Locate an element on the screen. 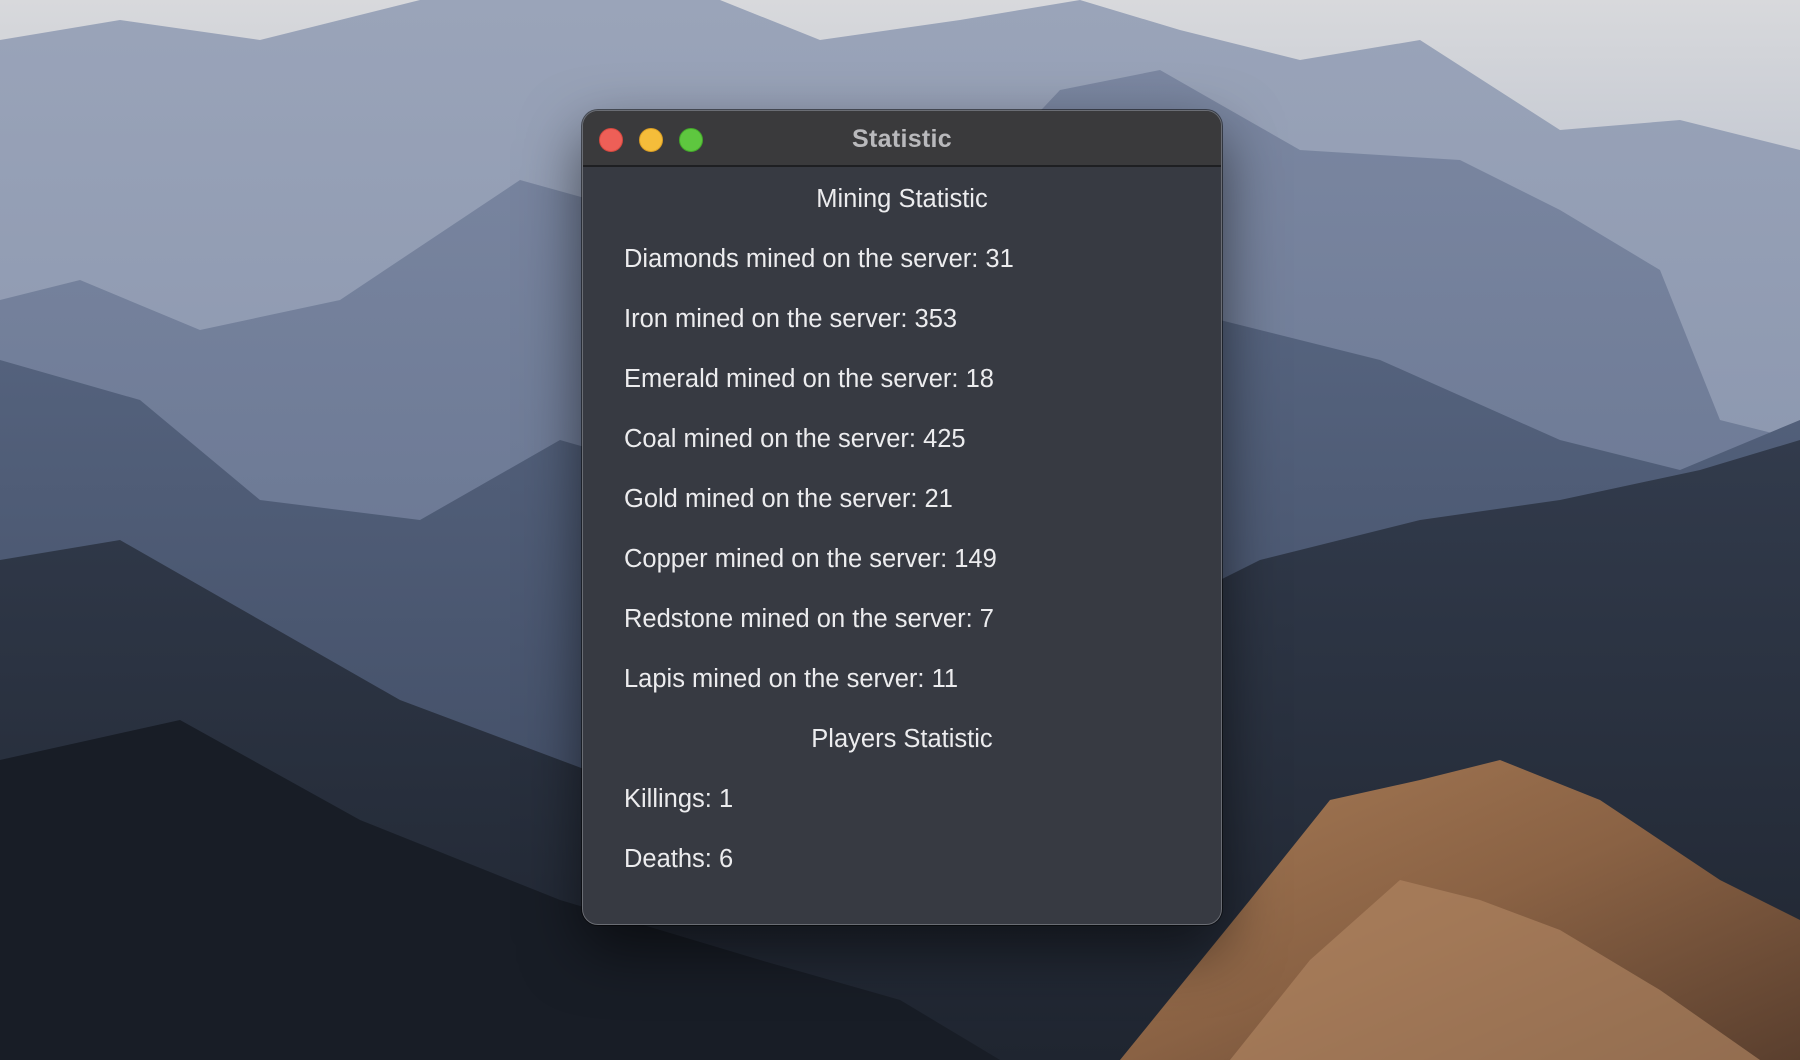  killings-stat-label: Killings: 1 is located at coordinates (679, 799).